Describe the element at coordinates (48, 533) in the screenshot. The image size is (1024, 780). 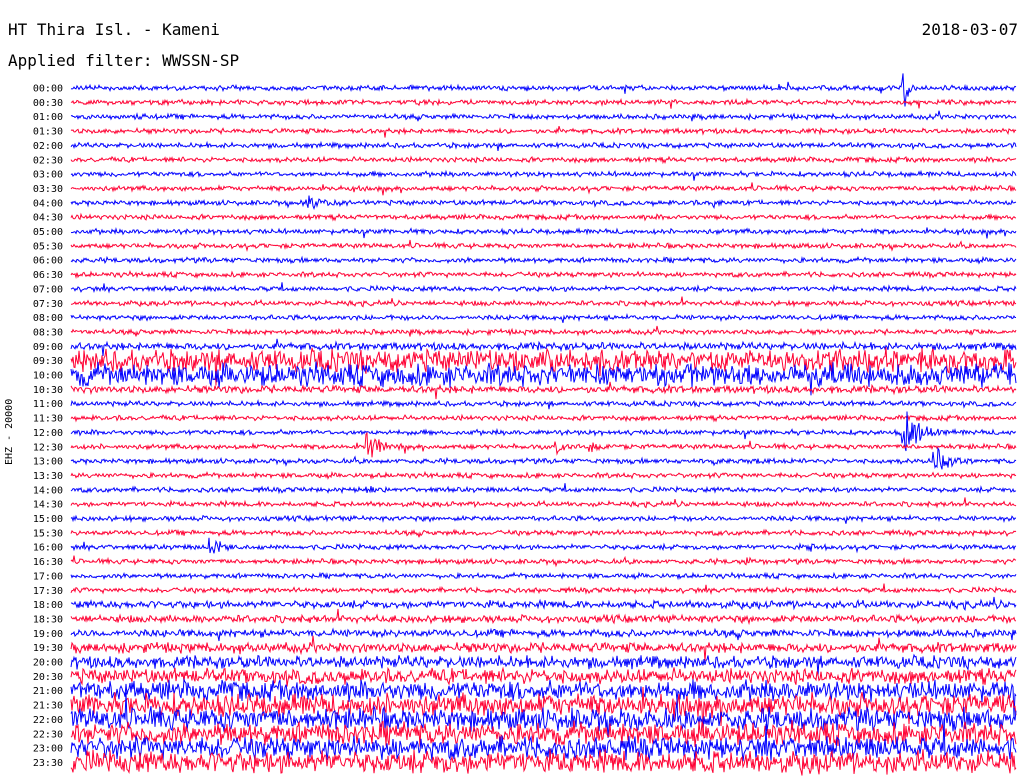
I see `time-tick-label: 15:30` at that location.